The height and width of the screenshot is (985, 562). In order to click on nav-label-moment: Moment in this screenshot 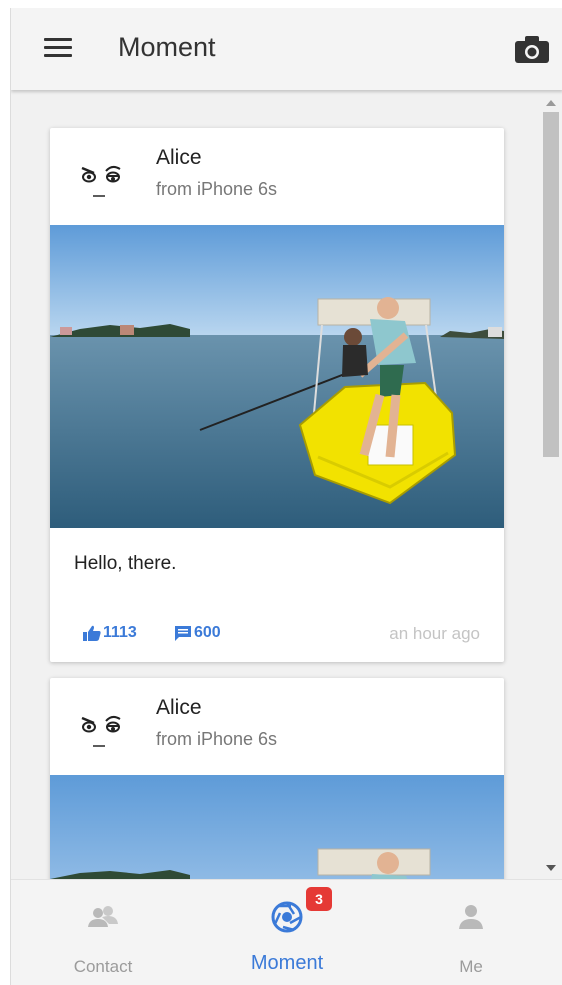, I will do `click(287, 963)`.